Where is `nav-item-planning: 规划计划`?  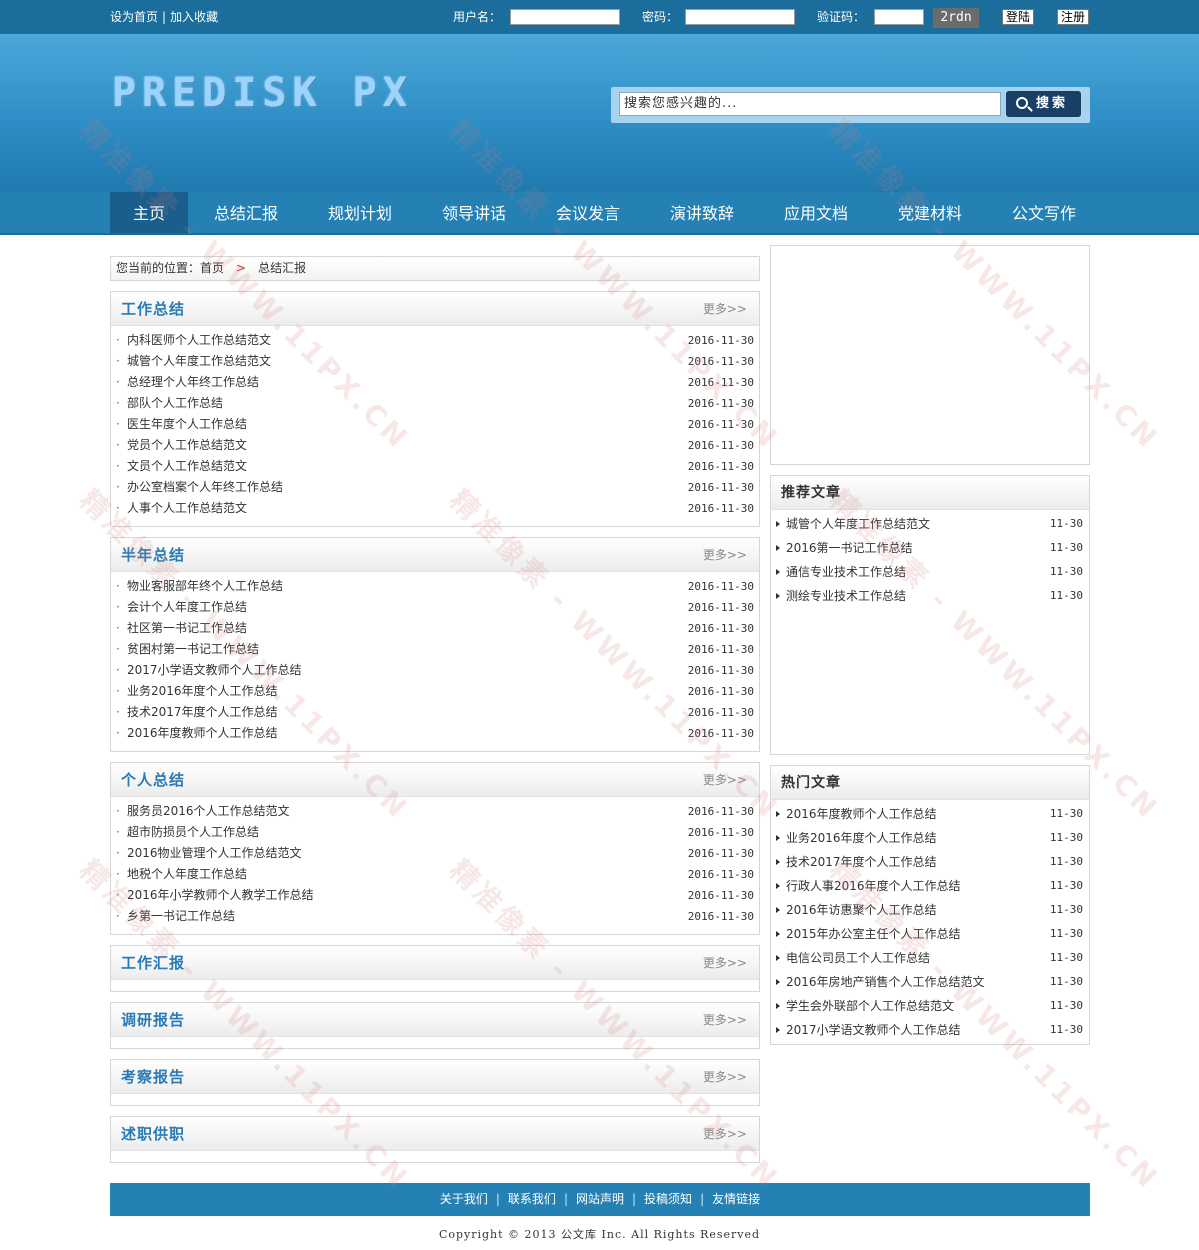
nav-item-planning: 规划计划 is located at coordinates (360, 212).